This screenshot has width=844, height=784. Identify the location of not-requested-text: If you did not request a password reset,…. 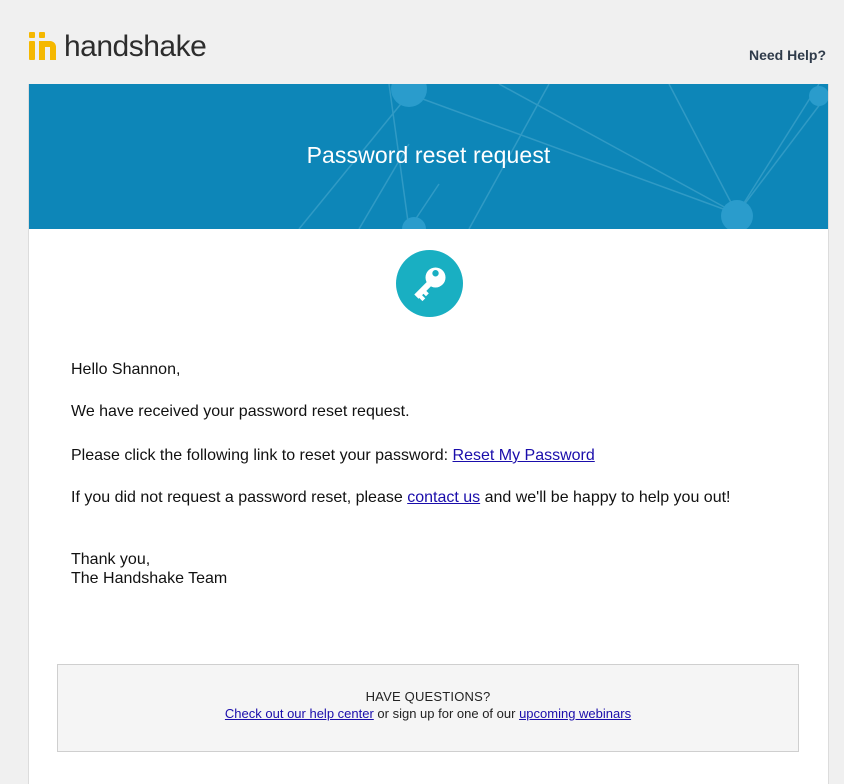
(239, 497).